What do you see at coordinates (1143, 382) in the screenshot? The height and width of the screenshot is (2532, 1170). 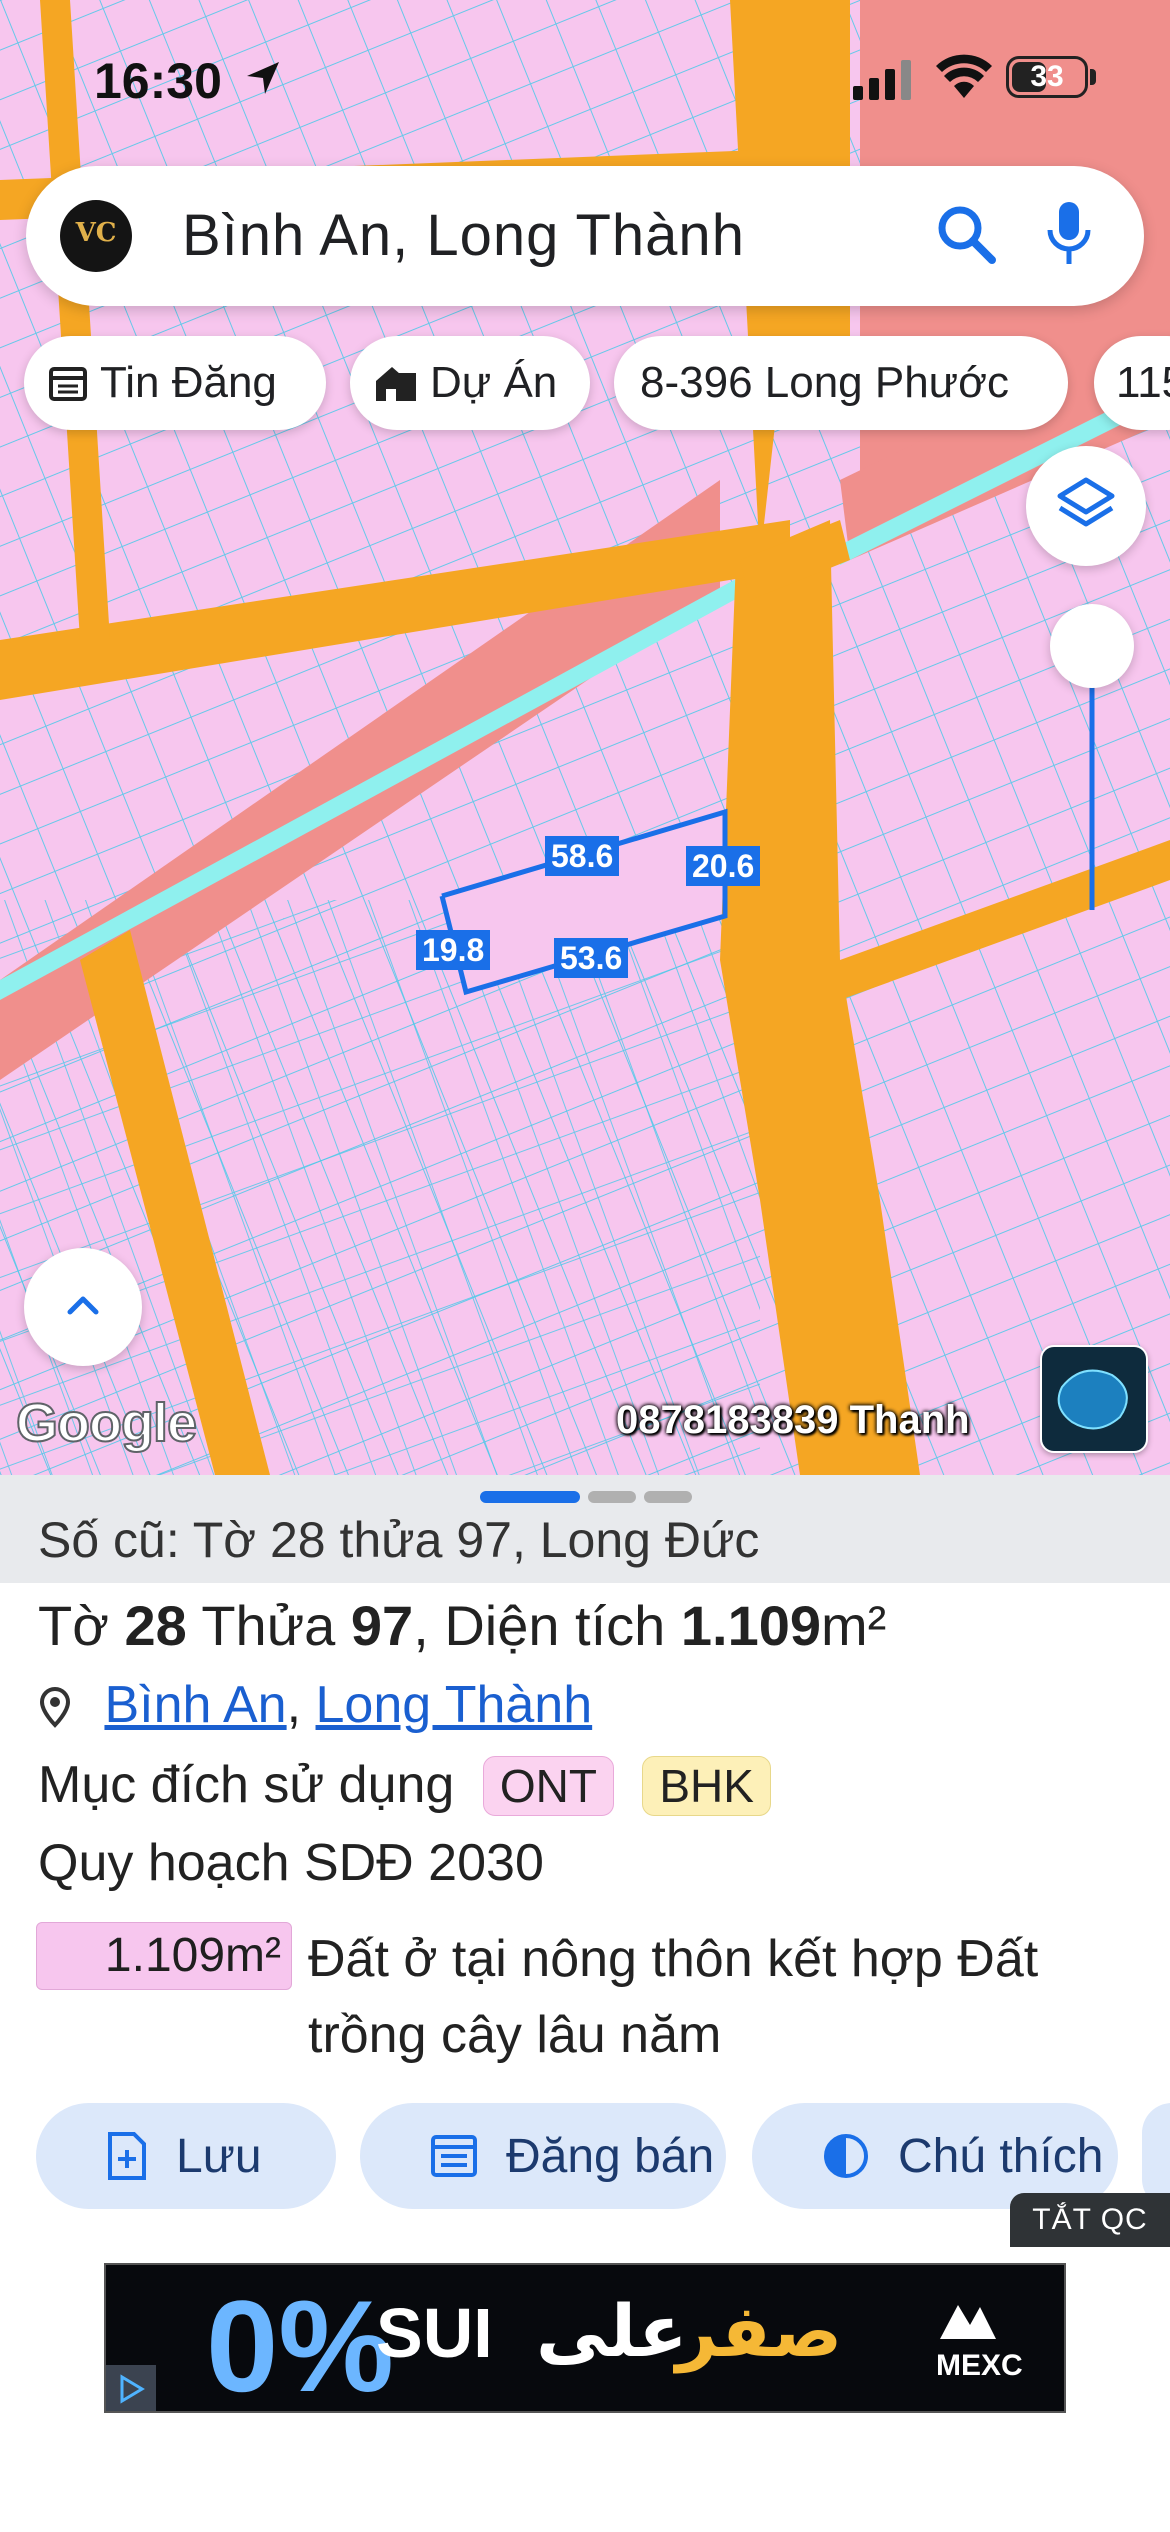 I see `chip-label: 115` at bounding box center [1143, 382].